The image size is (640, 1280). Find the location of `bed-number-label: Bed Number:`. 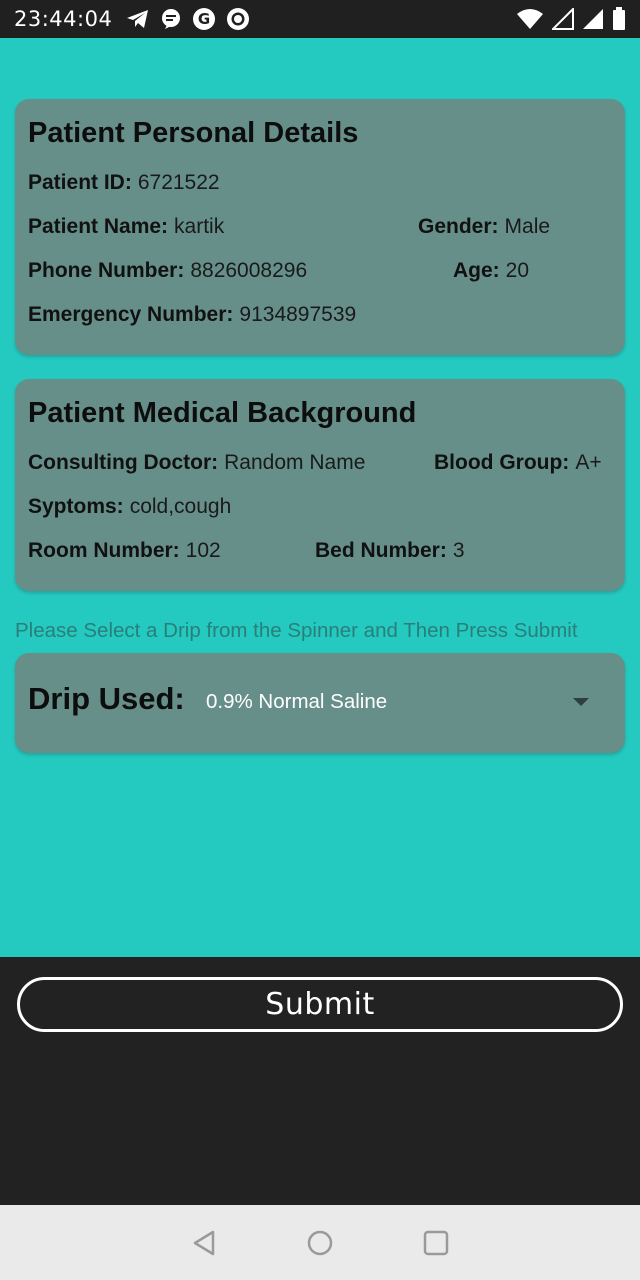

bed-number-label: Bed Number: is located at coordinates (381, 550).